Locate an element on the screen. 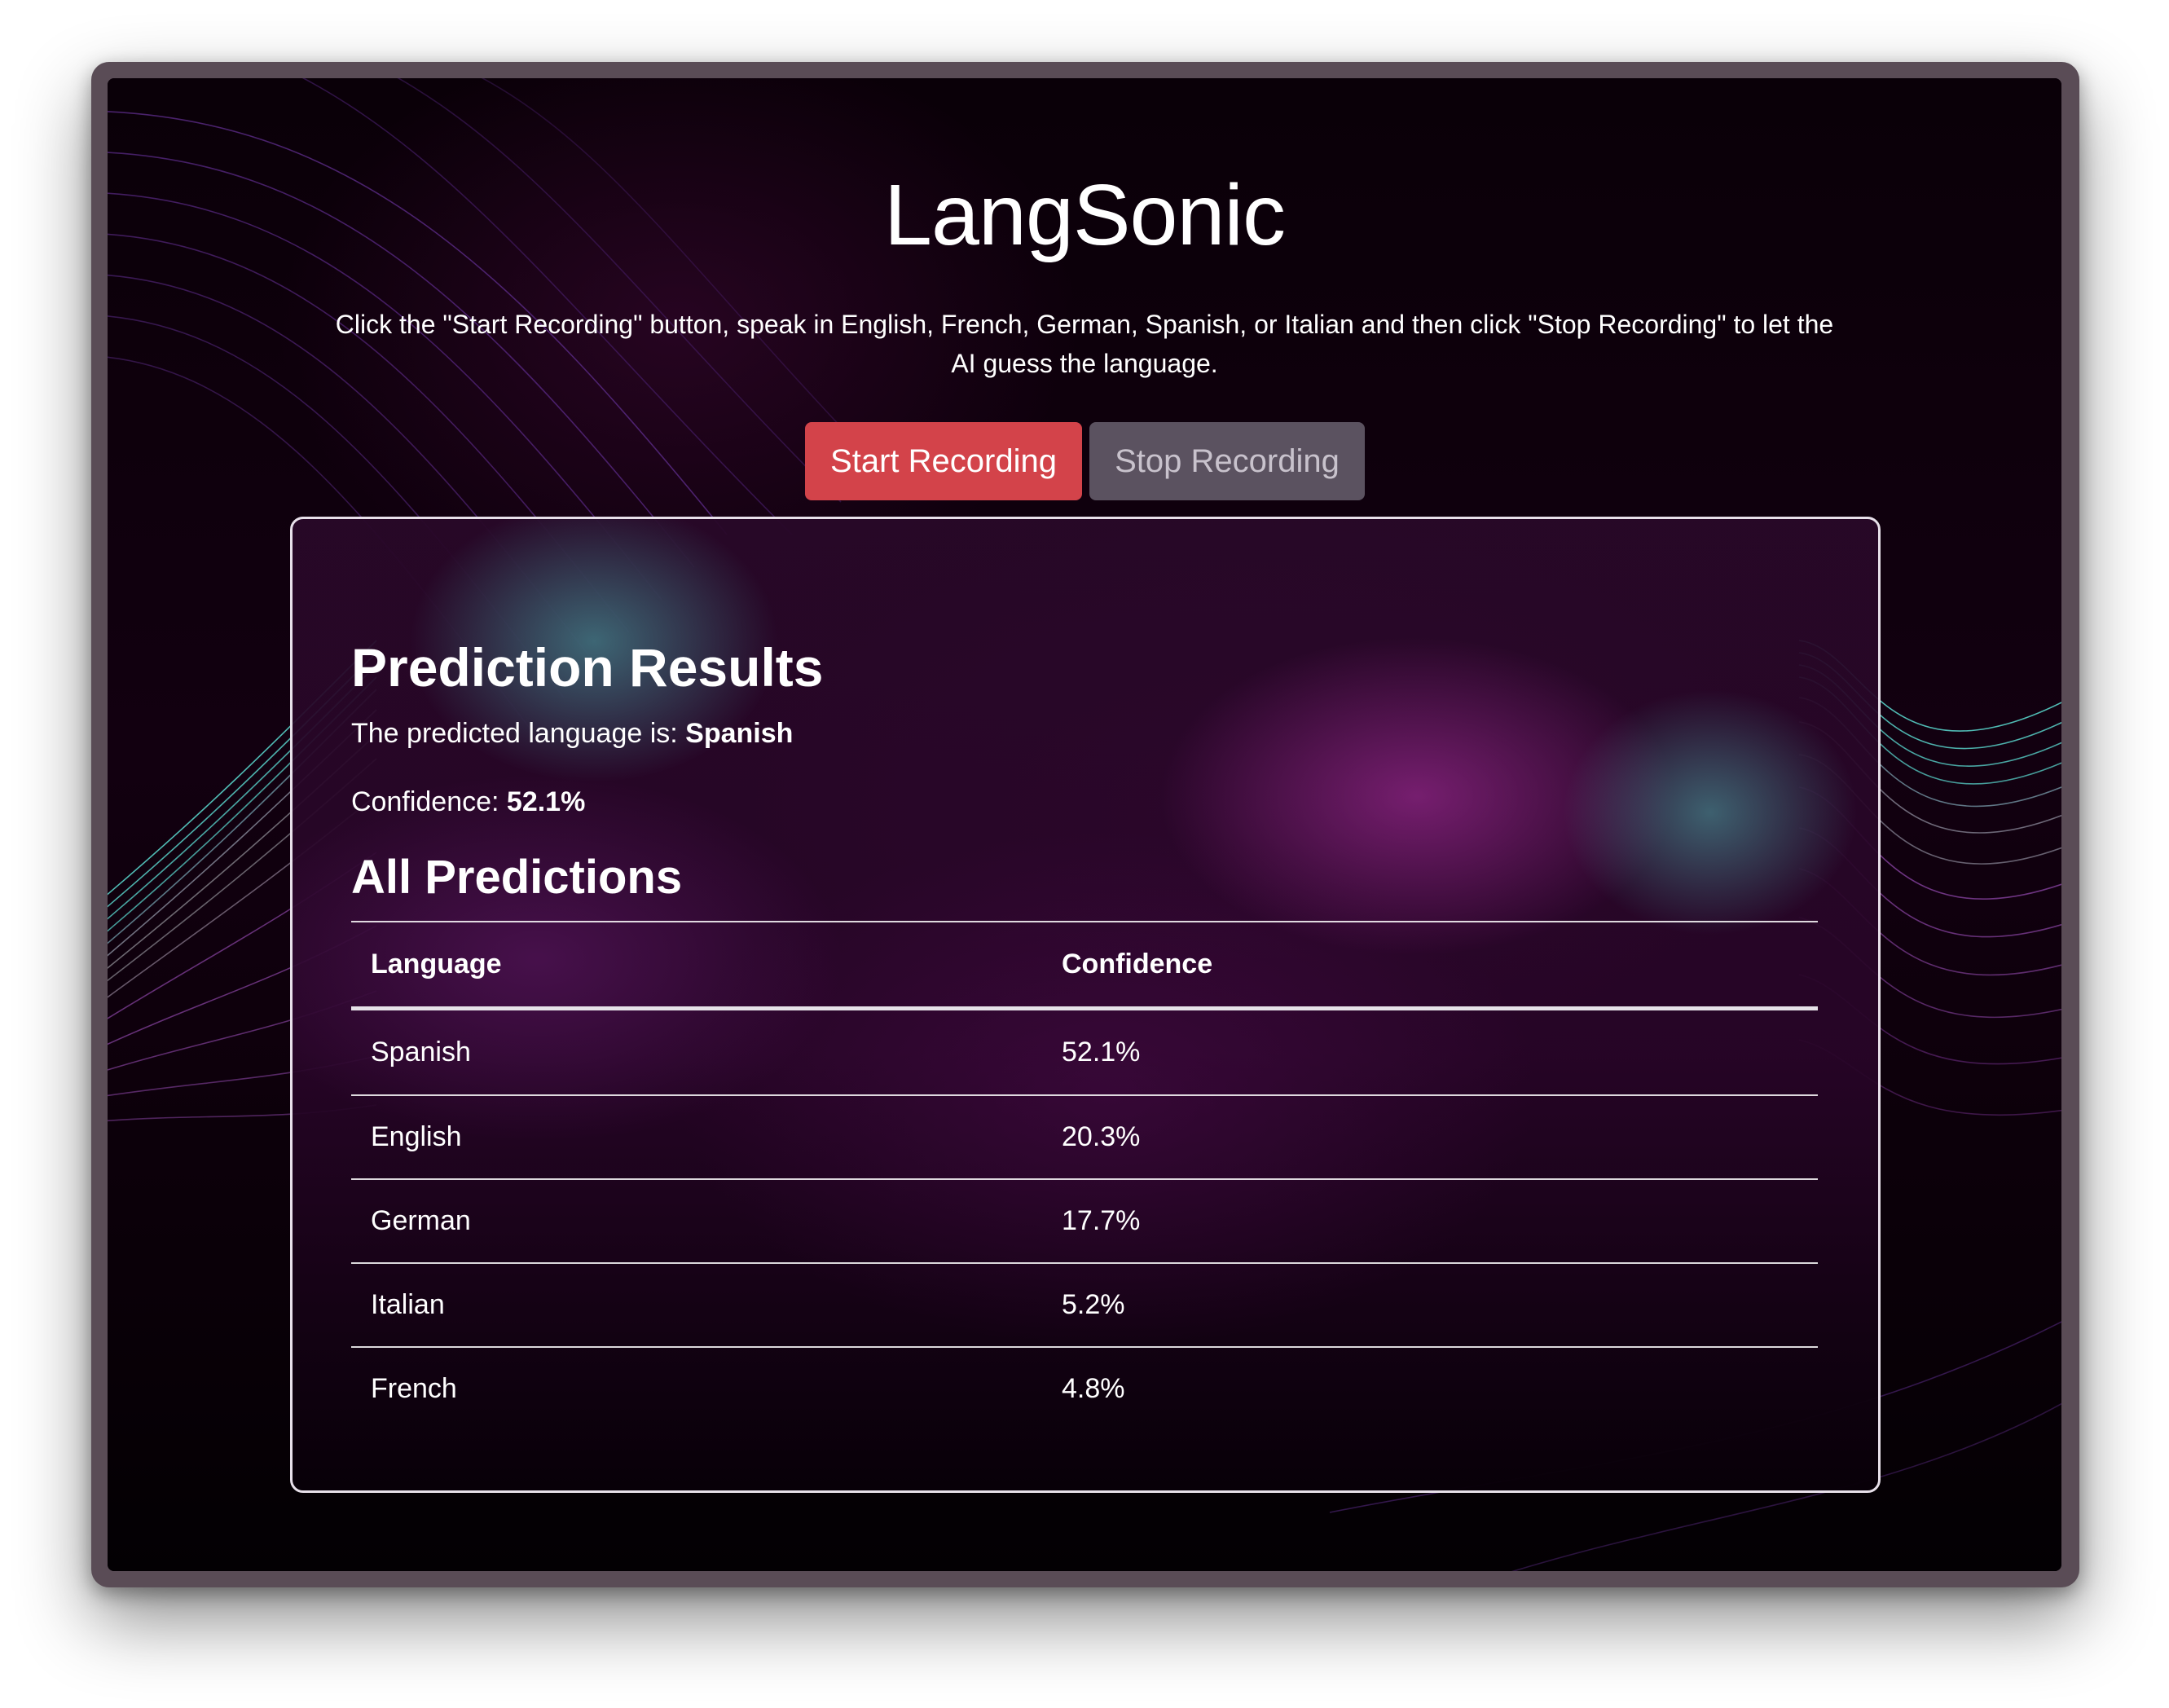 The image size is (2169, 1708). confidence-value: 52.1% is located at coordinates (546, 802).